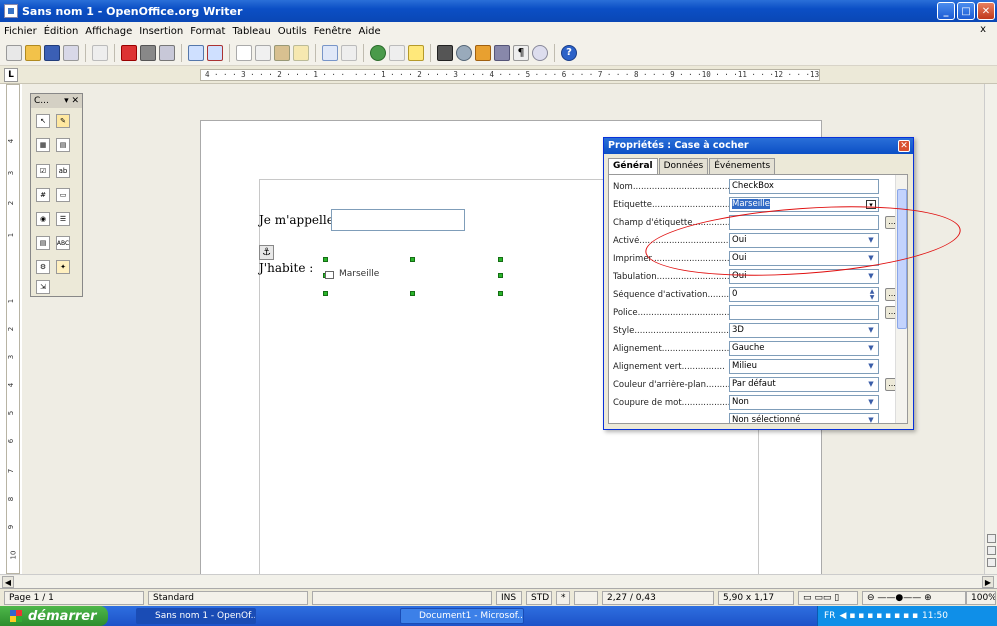 The image size is (997, 626). I want to click on undo-icon, so click(330, 52).